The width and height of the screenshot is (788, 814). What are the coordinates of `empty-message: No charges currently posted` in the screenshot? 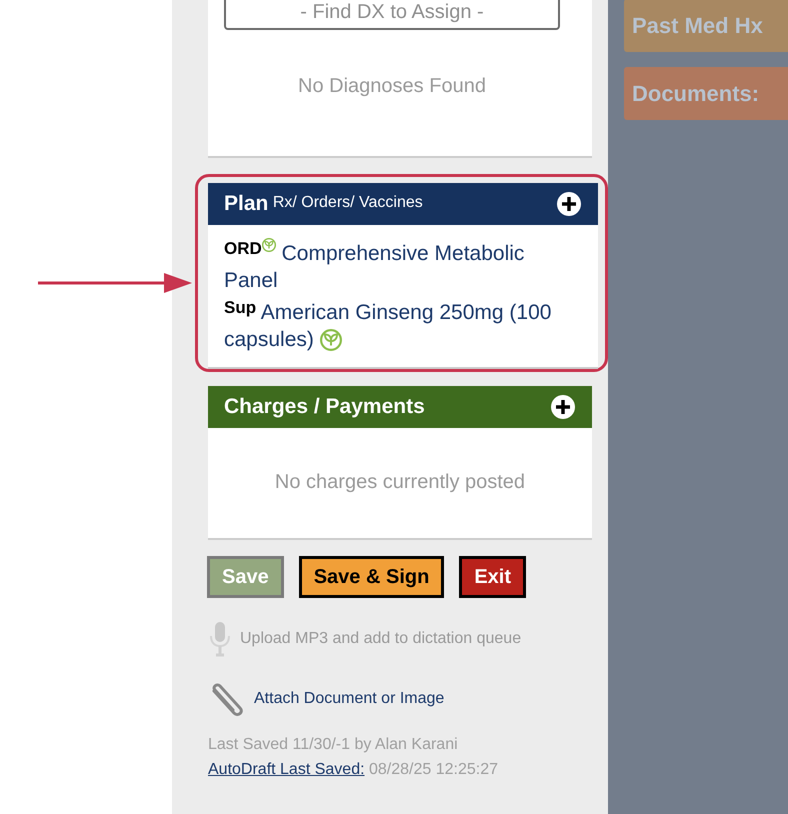 It's located at (400, 482).